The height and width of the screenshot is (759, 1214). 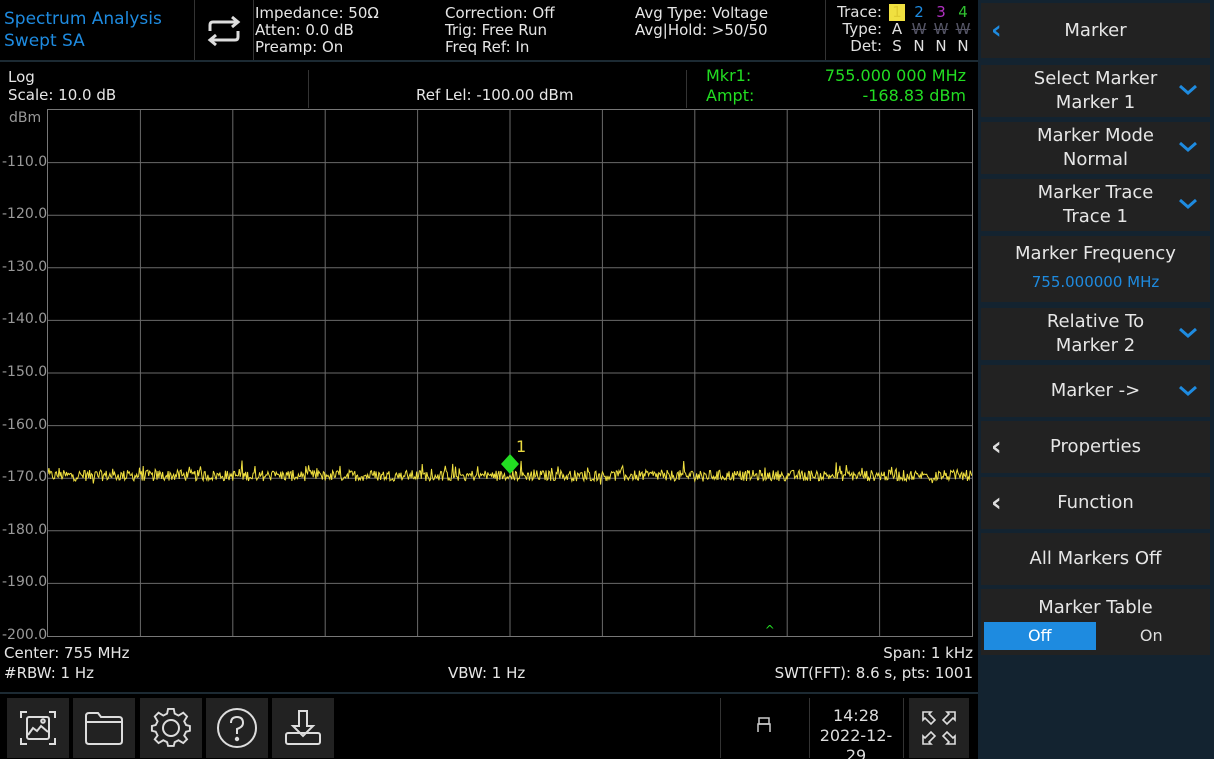 I want to click on marker-menu-header: ‹ Marker, so click(x=1095, y=30).